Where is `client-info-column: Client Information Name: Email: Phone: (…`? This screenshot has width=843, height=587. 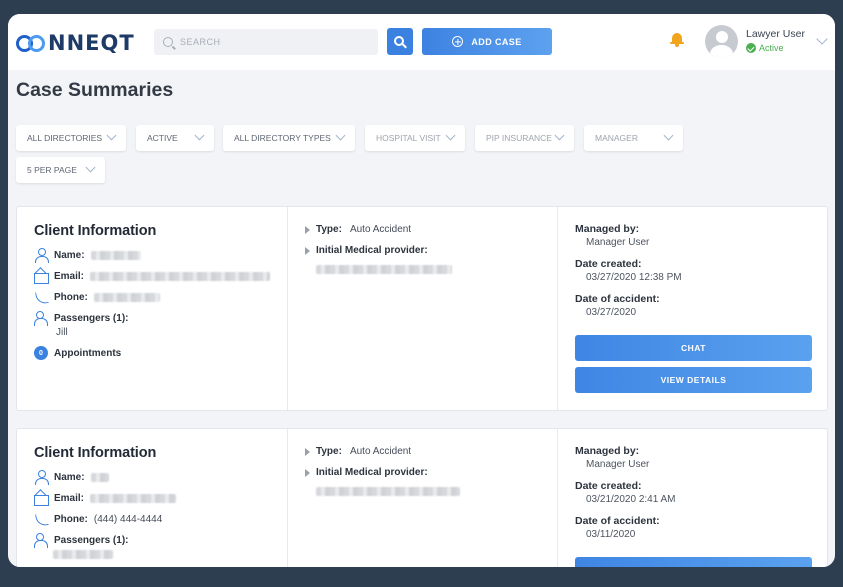 client-info-column: Client Information Name: Email: Phone: (… is located at coordinates (152, 498).